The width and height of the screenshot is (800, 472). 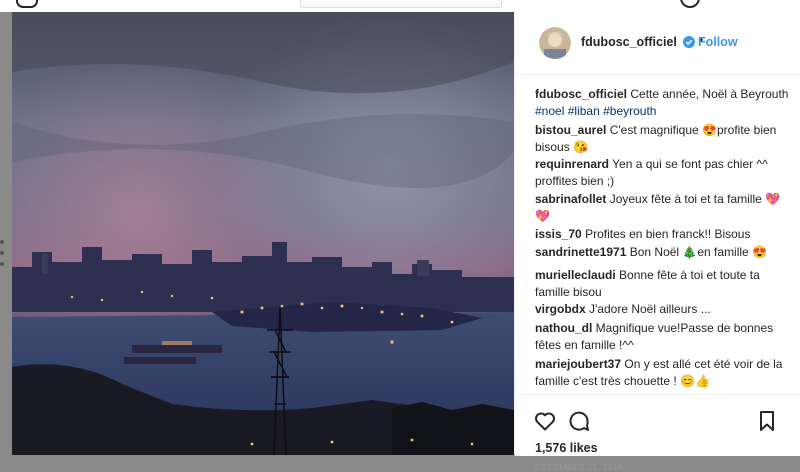 What do you see at coordinates (572, 164) in the screenshot?
I see `comment-username: requinrenard` at bounding box center [572, 164].